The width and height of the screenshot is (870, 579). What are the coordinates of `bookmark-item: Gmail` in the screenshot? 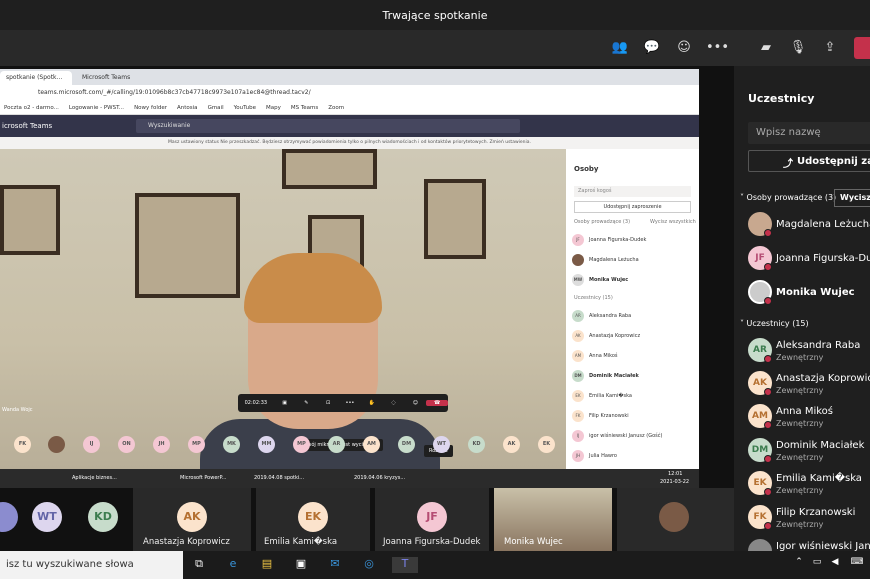 It's located at (216, 108).